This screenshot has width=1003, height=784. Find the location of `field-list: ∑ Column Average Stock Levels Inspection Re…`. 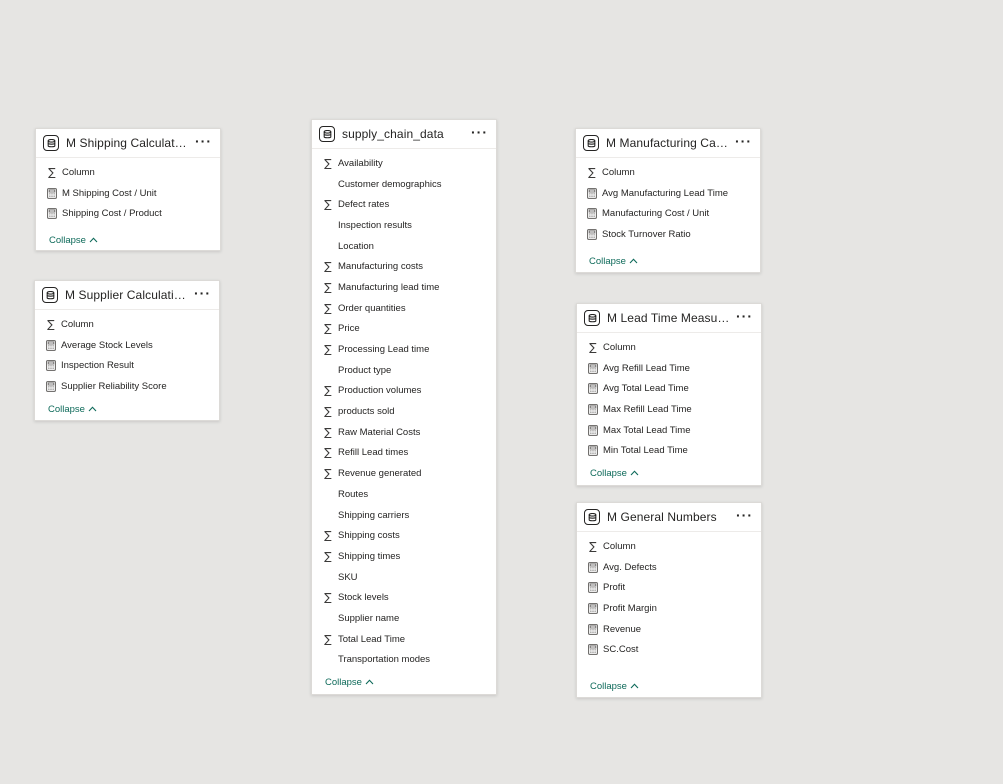

field-list: ∑ Column Average Stock Levels Inspection Re… is located at coordinates (127, 353).